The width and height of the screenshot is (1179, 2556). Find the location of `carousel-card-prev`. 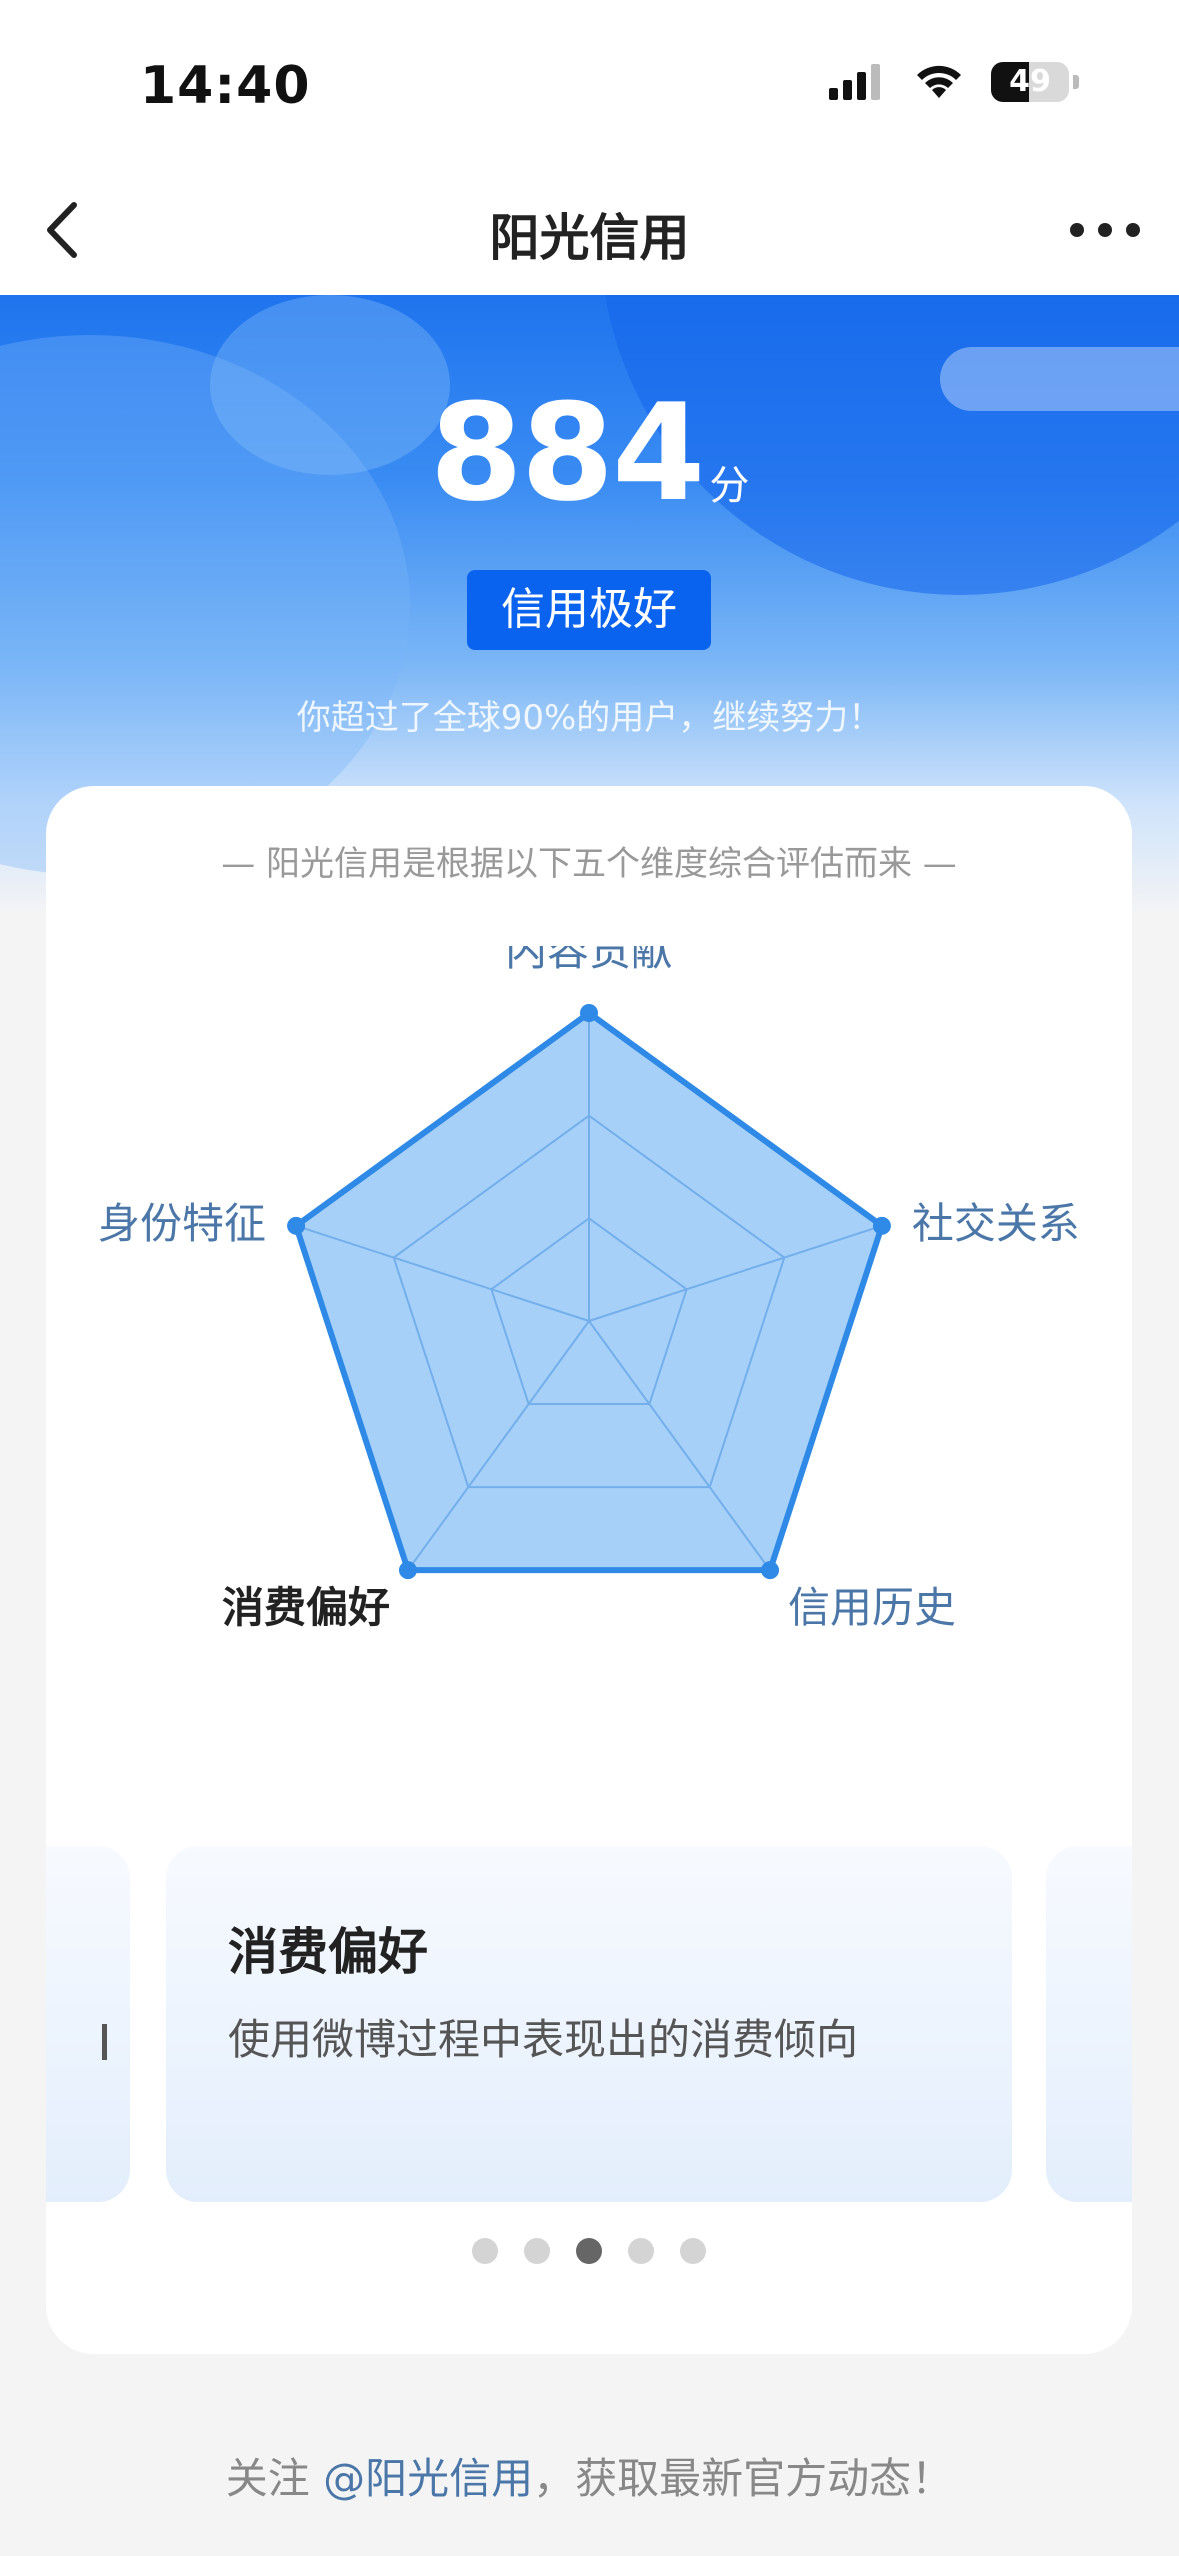

carousel-card-prev is located at coordinates (88, 2024).